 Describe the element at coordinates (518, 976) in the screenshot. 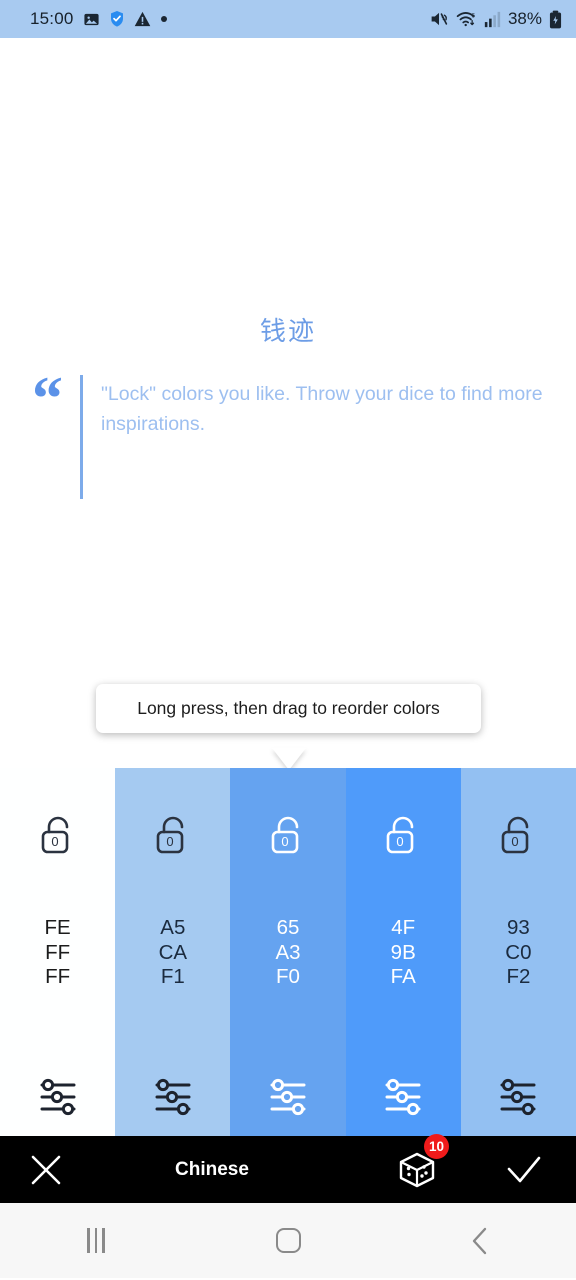

I see `hex-part-3: F2` at that location.